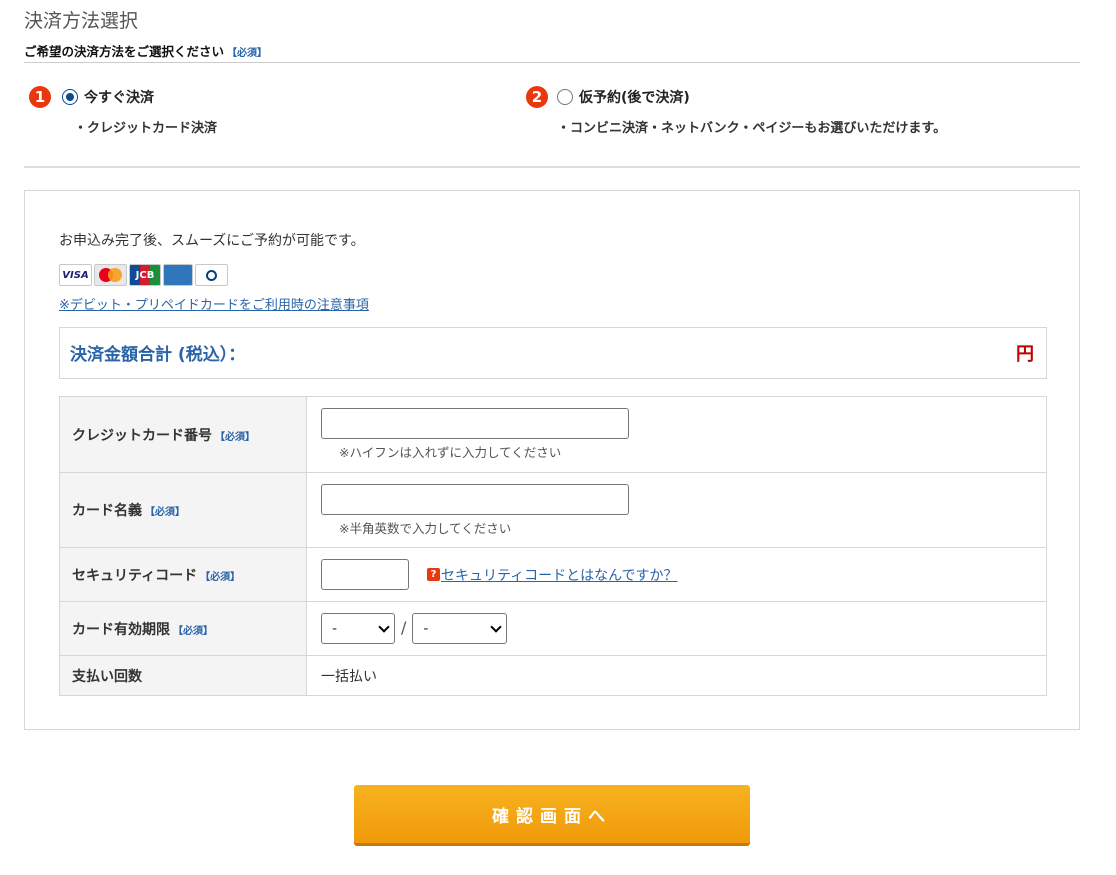 This screenshot has width=1116, height=875. What do you see at coordinates (634, 97) in the screenshot?
I see `option-label-provisional: 仮予約(後で決済)` at bounding box center [634, 97].